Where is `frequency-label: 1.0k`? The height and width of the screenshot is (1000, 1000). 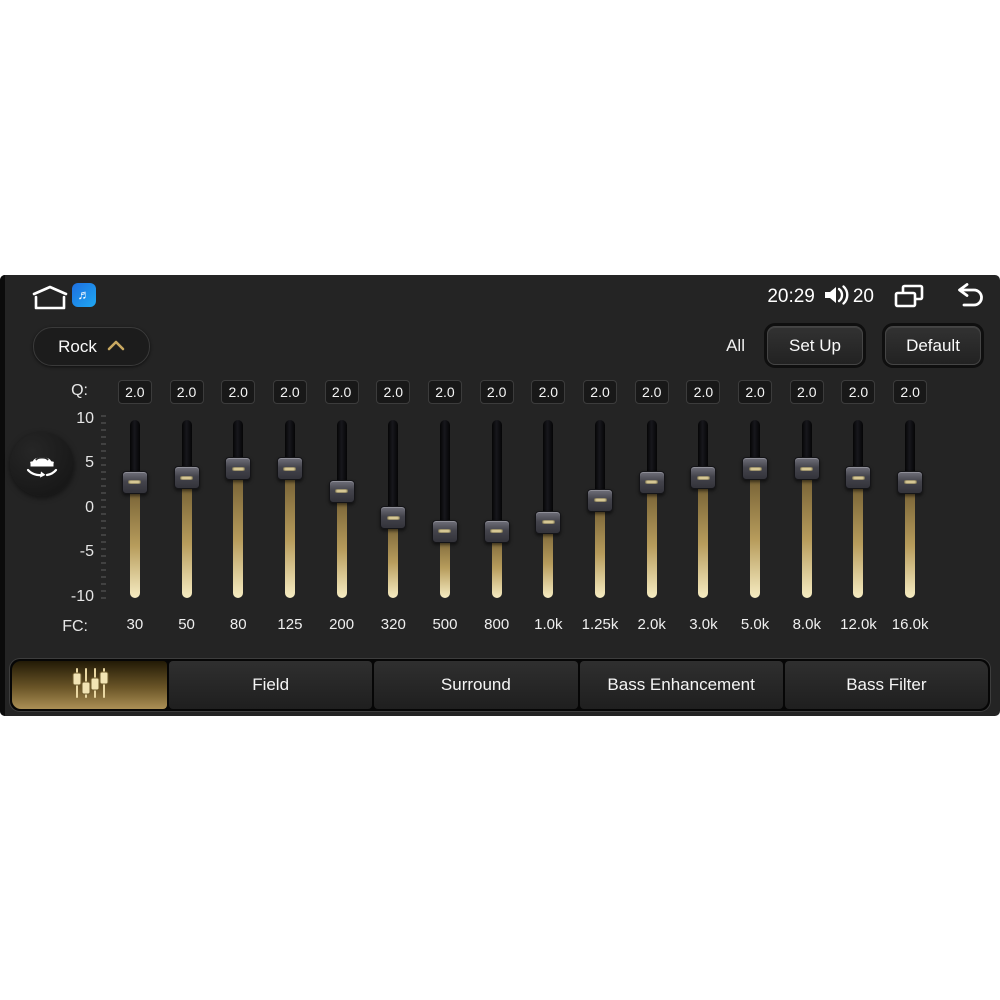
frequency-label: 1.0k is located at coordinates (548, 624).